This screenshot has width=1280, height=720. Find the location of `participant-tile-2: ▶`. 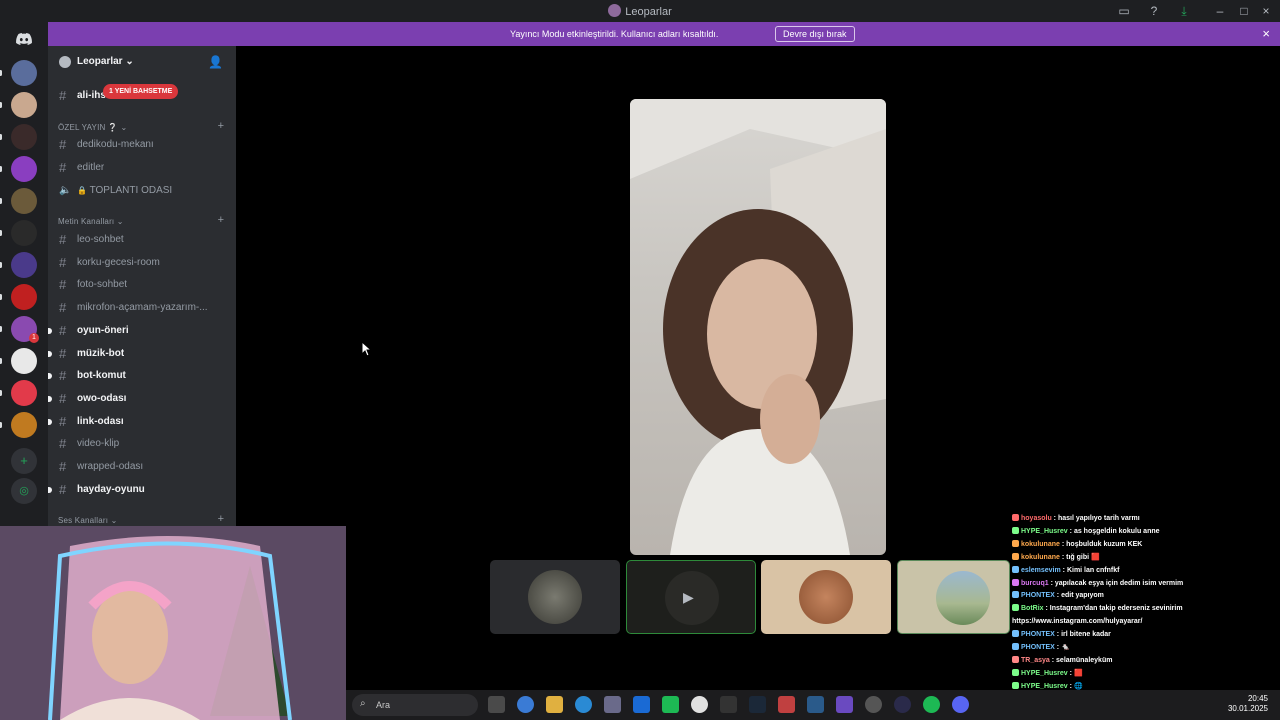

participant-tile-2: ▶ is located at coordinates (691, 597).